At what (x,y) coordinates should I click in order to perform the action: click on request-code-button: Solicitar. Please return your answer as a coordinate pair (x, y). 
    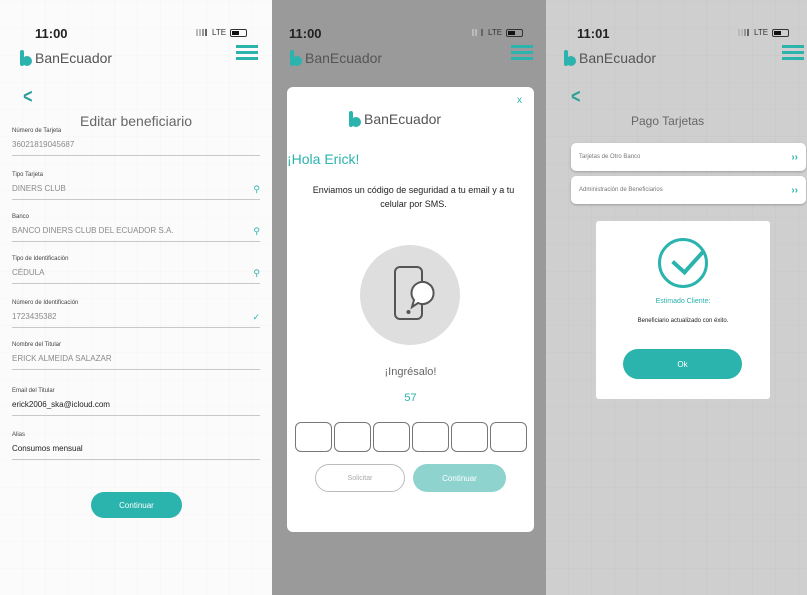
    Looking at the image, I should click on (360, 478).